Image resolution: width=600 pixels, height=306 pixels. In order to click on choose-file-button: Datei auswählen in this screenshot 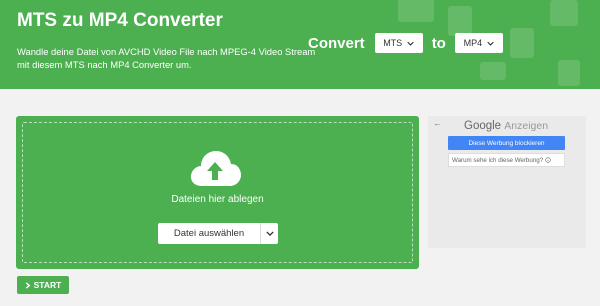, I will do `click(218, 233)`.